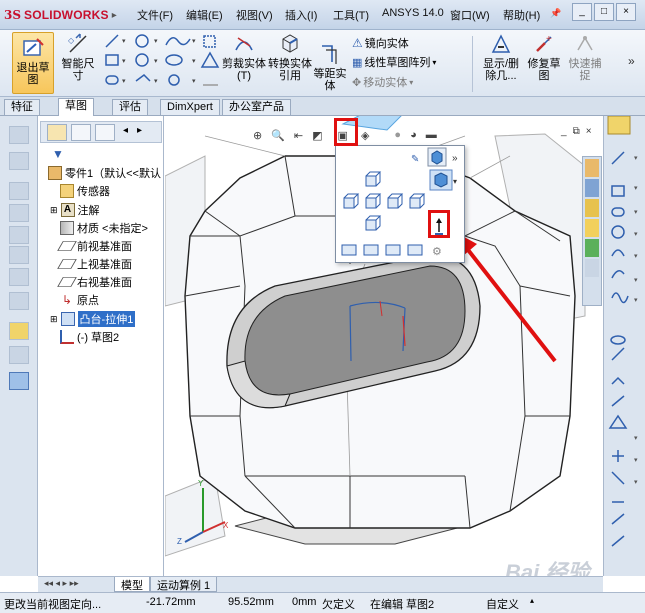 The height and width of the screenshot is (613, 645). I want to click on display-style-icon: ◈, so click(365, 135).